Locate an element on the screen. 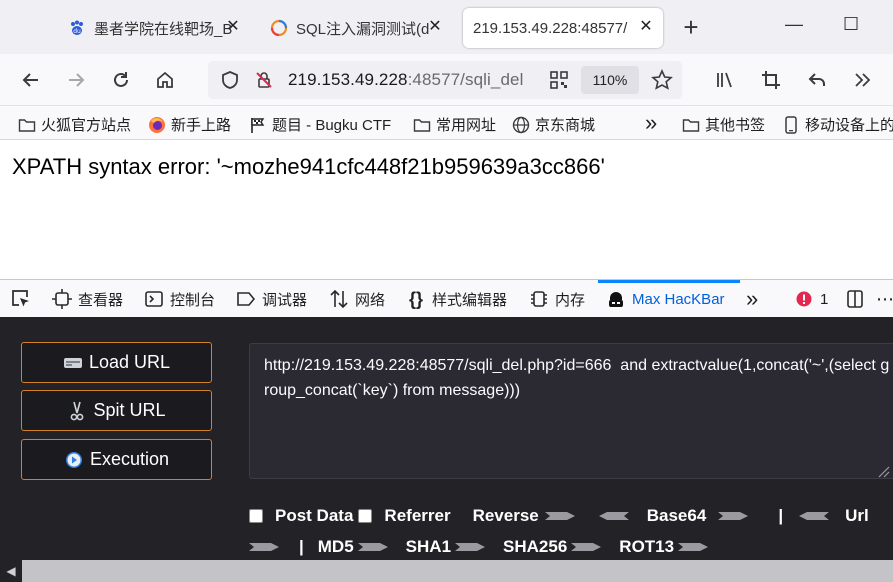 The image size is (893, 582). minimize-button: — is located at coordinates (794, 24).